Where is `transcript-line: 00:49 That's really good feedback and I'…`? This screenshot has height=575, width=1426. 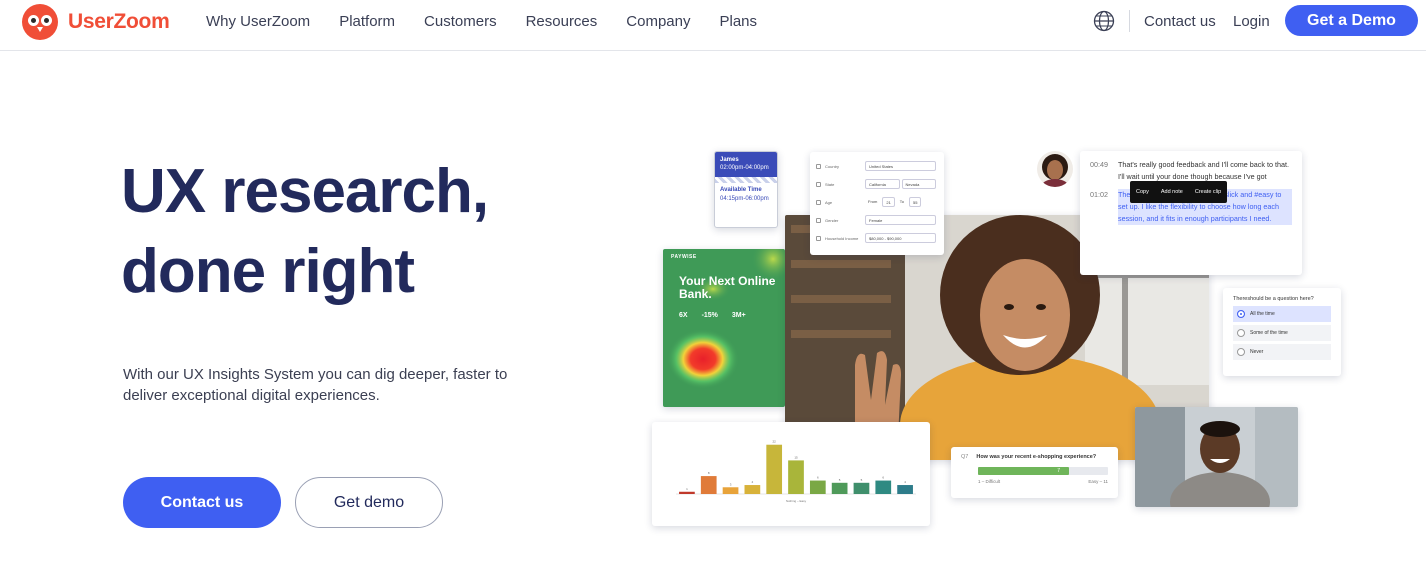
transcript-line: 00:49 That's really good feedback and I'… is located at coordinates (1191, 171).